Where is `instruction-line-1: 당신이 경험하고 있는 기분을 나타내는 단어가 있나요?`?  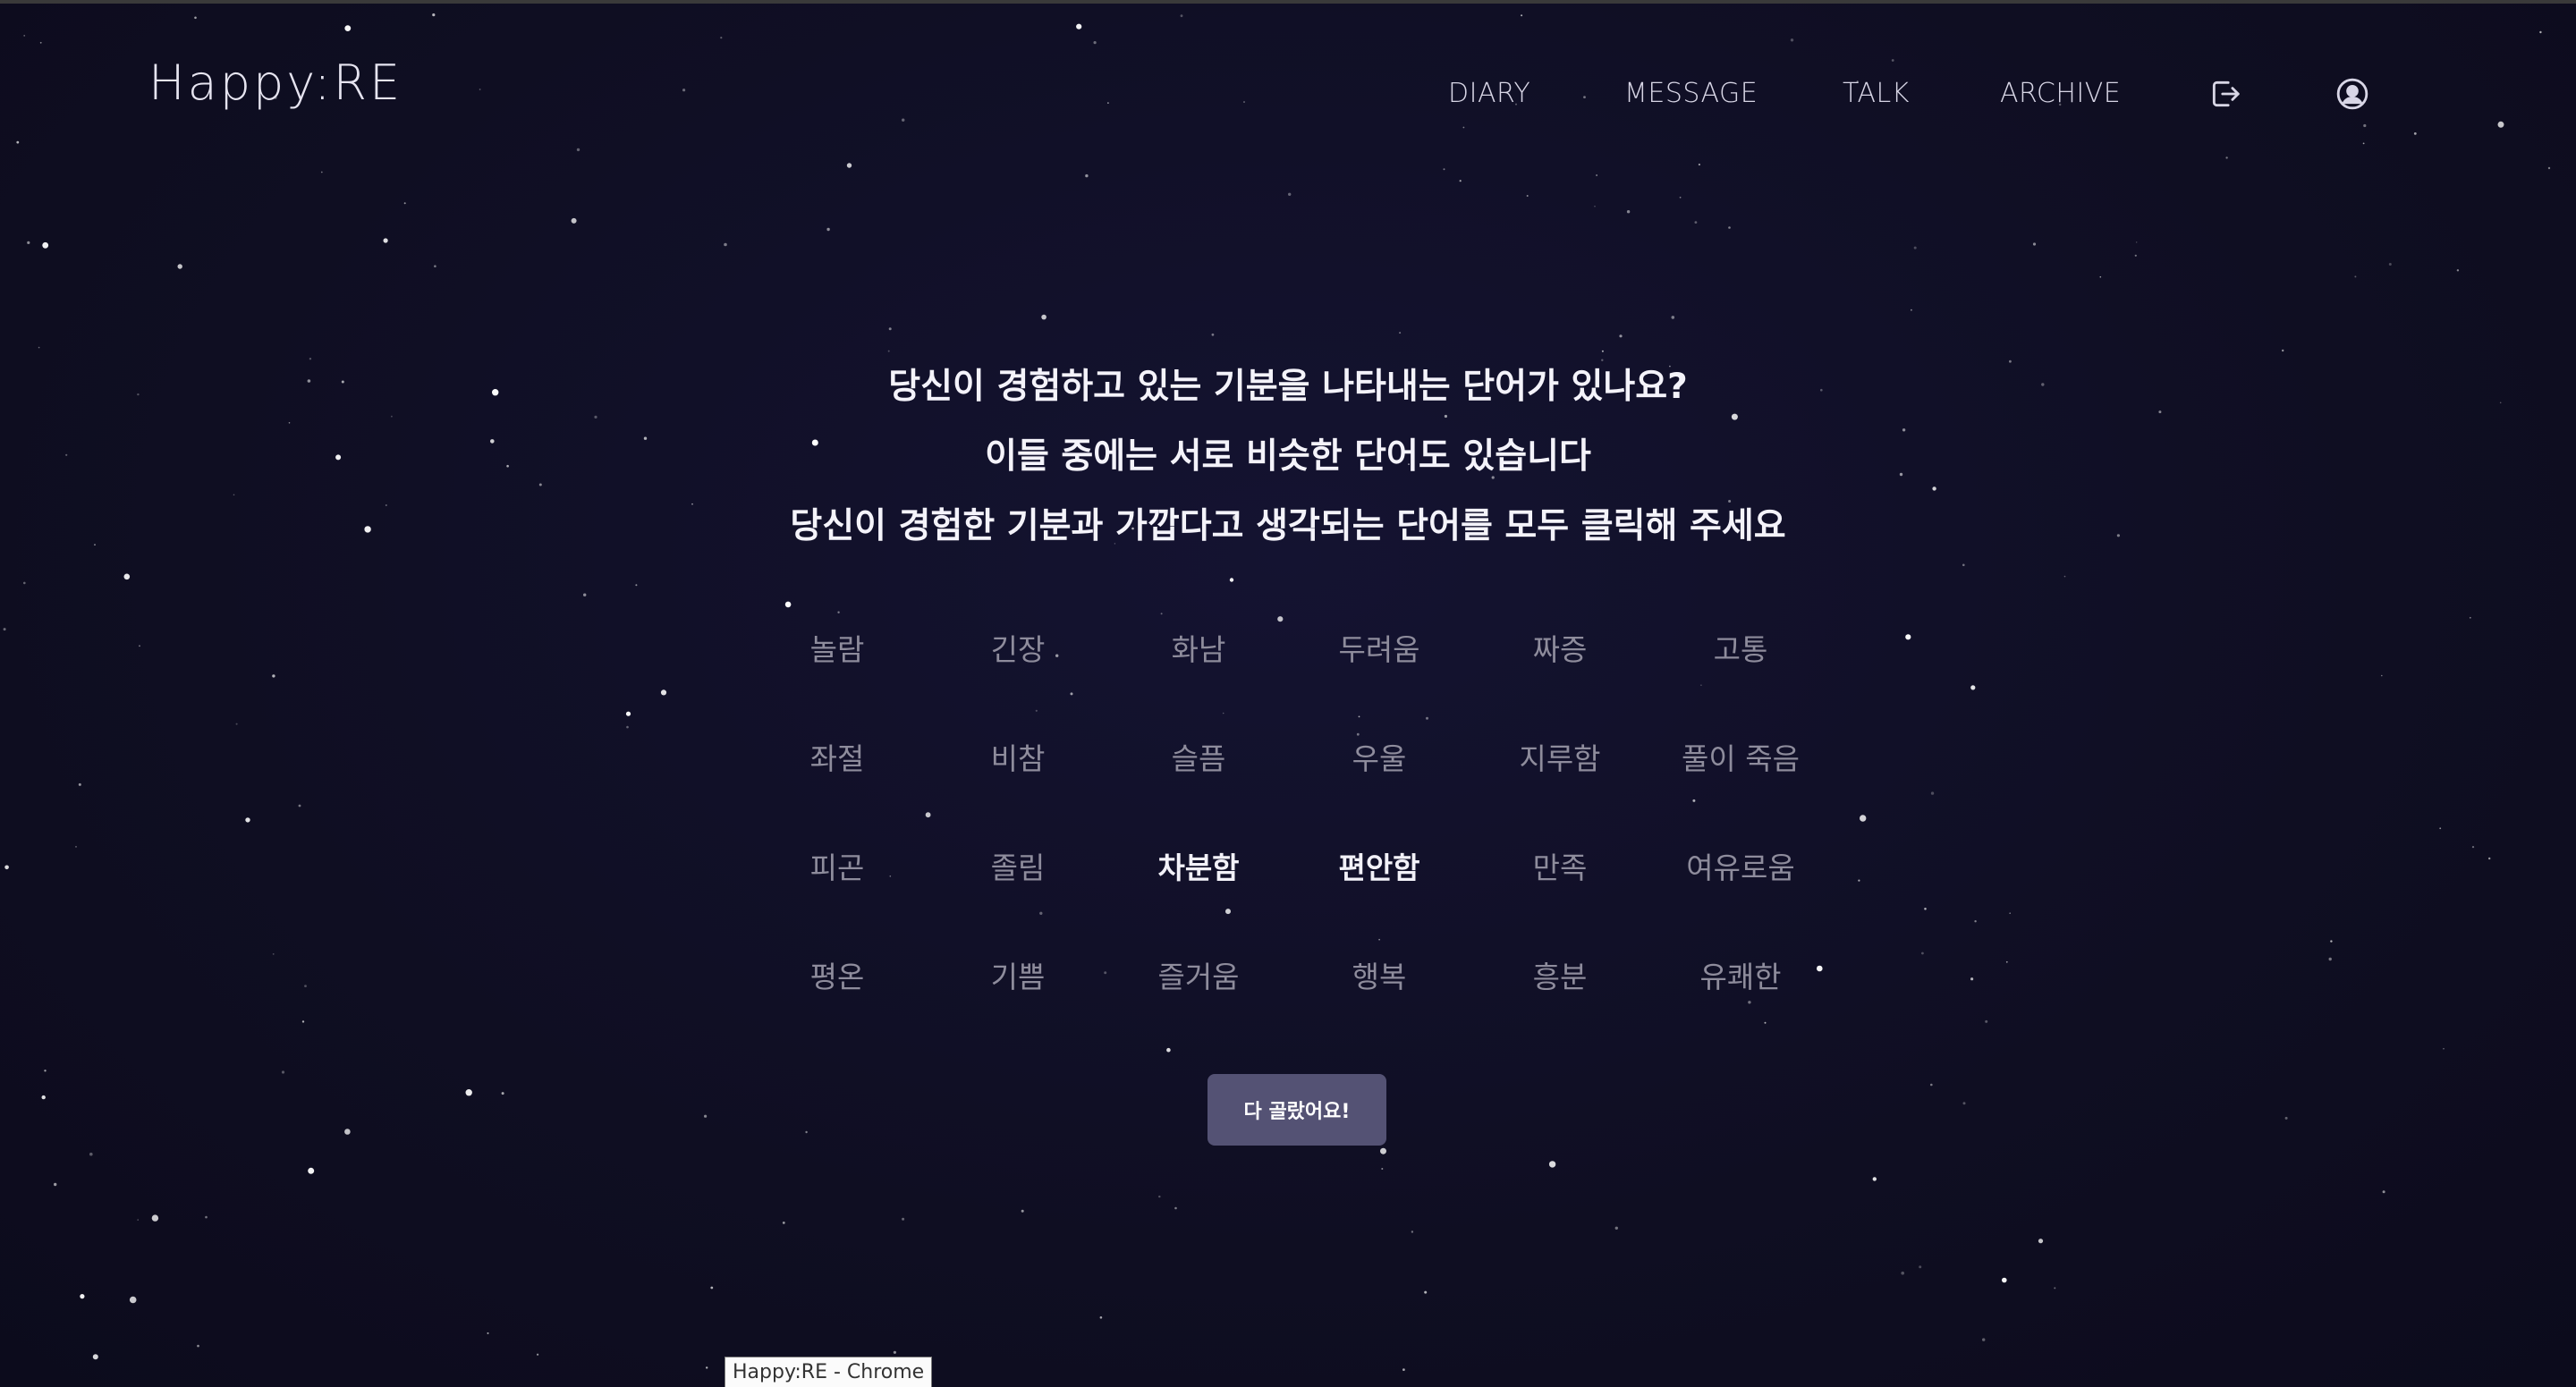 instruction-line-1: 당신이 경험하고 있는 기분을 나타내는 단어가 있나요? is located at coordinates (1288, 387).